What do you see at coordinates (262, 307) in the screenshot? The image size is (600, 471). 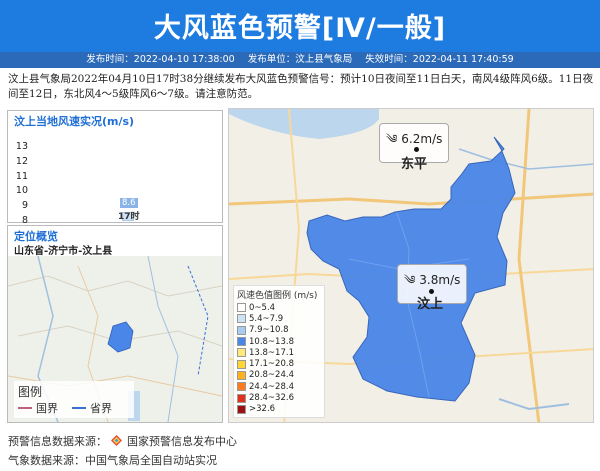 I see `scale-label: 0~5.4` at bounding box center [262, 307].